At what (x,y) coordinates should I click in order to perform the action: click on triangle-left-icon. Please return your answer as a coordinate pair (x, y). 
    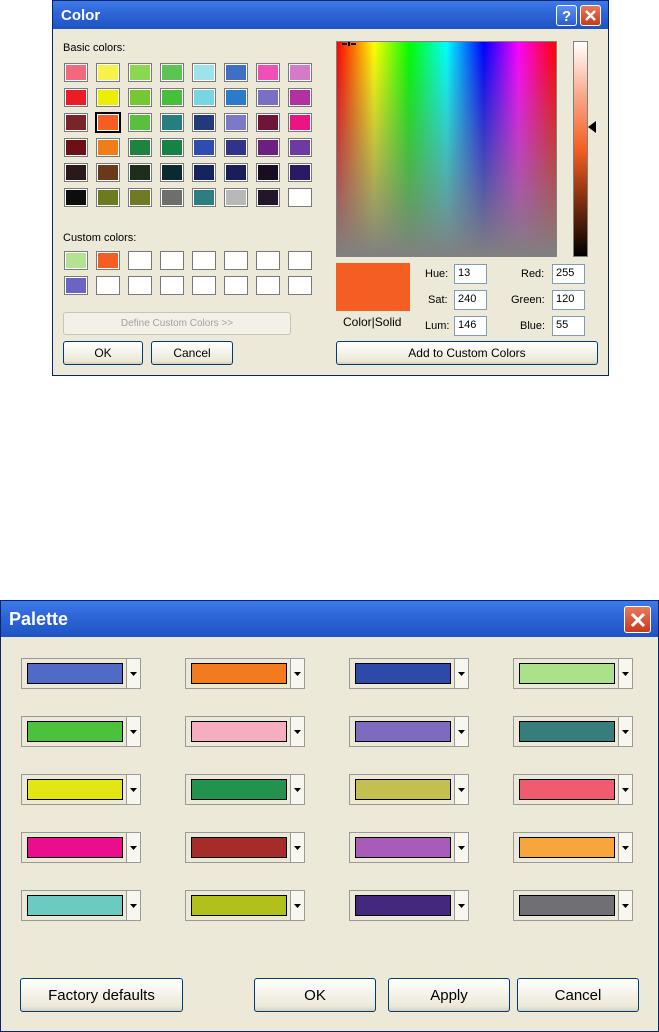
    Looking at the image, I should click on (592, 126).